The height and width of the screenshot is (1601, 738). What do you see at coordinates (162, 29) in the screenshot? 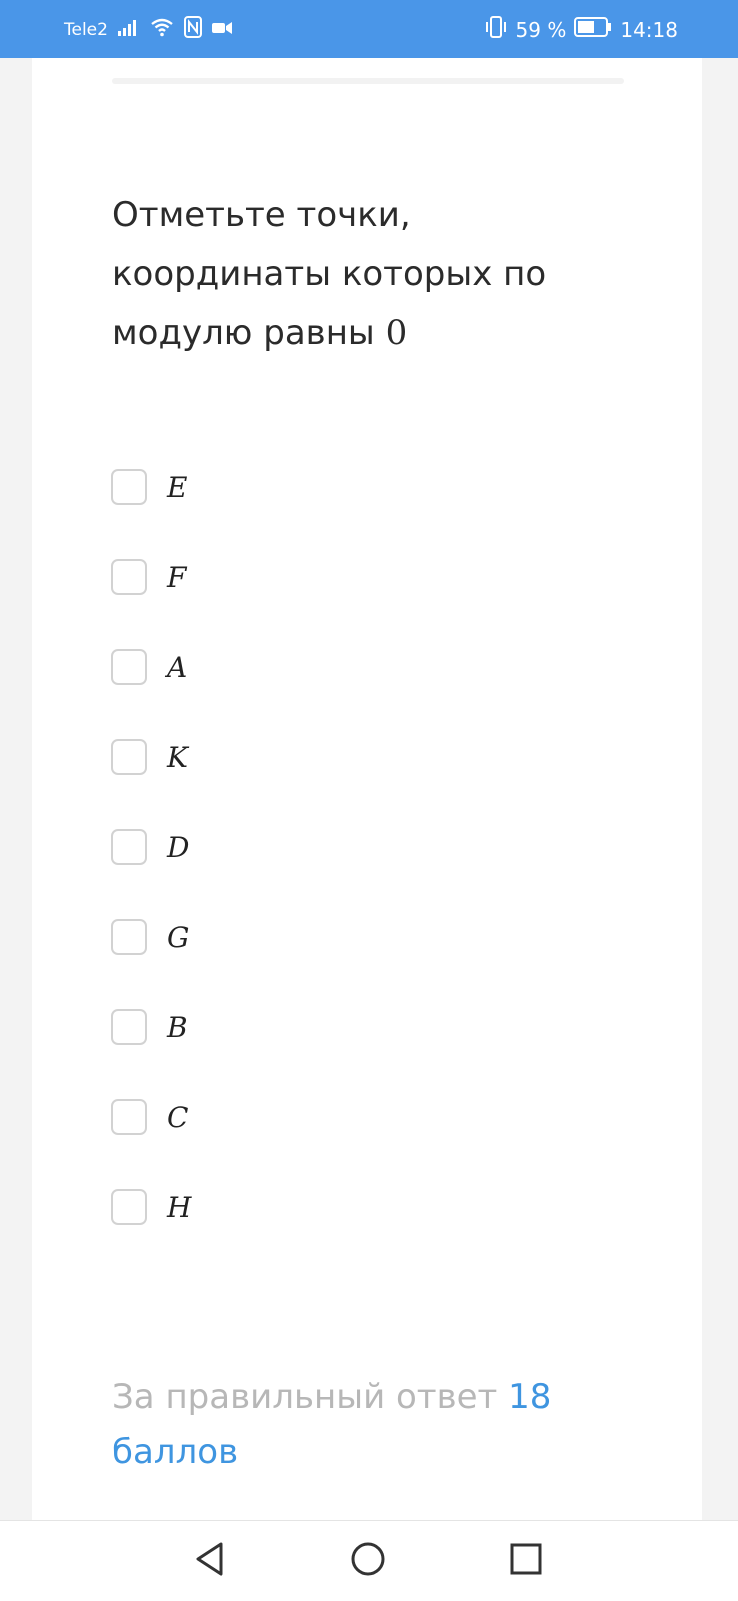
I see `wifi-icon` at bounding box center [162, 29].